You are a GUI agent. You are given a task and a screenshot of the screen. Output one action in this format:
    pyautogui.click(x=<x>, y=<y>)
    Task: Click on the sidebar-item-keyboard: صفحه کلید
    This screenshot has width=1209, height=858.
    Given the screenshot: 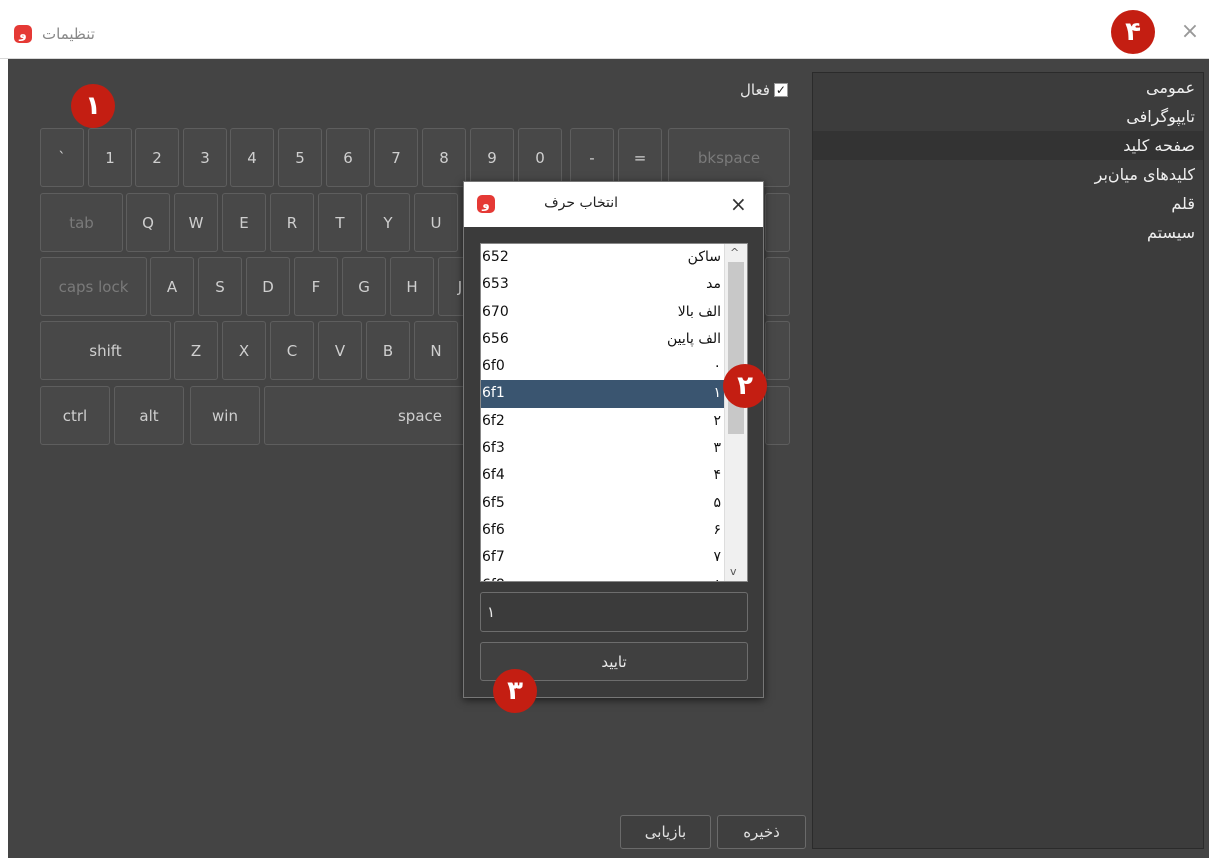 What is the action you would take?
    pyautogui.click(x=1008, y=145)
    